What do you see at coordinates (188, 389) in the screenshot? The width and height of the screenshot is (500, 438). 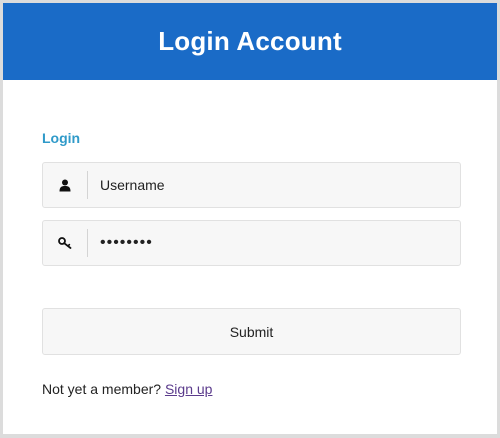 I see `signup-link: Sign up` at bounding box center [188, 389].